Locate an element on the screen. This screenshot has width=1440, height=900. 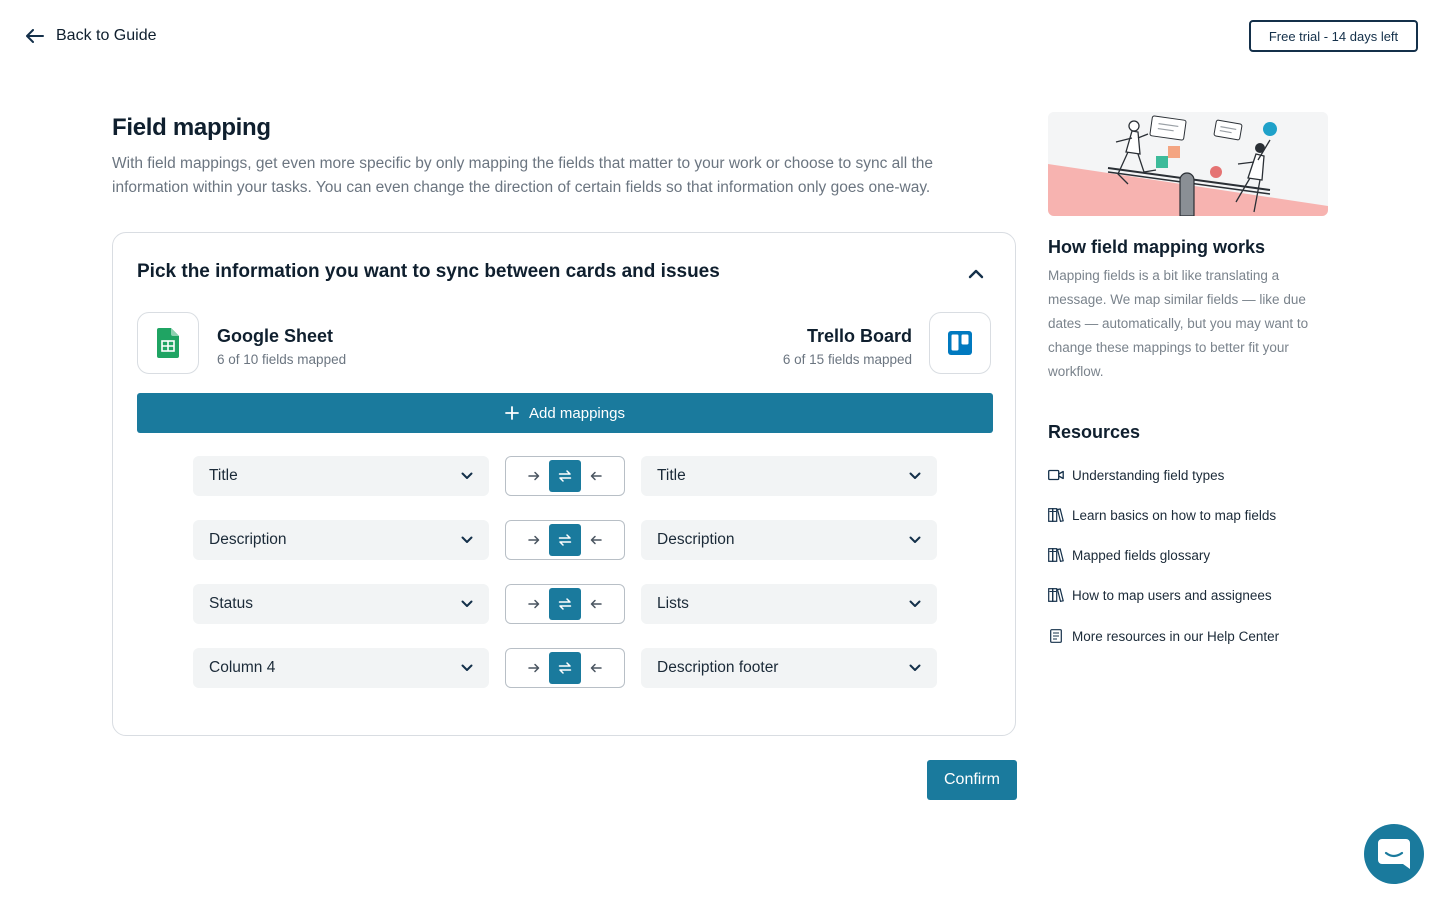
mapping-row: Column 4 Description footer is located at coordinates (565, 668).